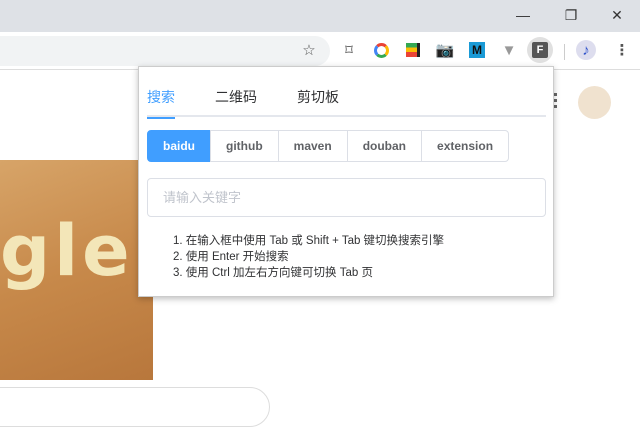 The width and height of the screenshot is (640, 427). I want to click on search-input, so click(346, 197).